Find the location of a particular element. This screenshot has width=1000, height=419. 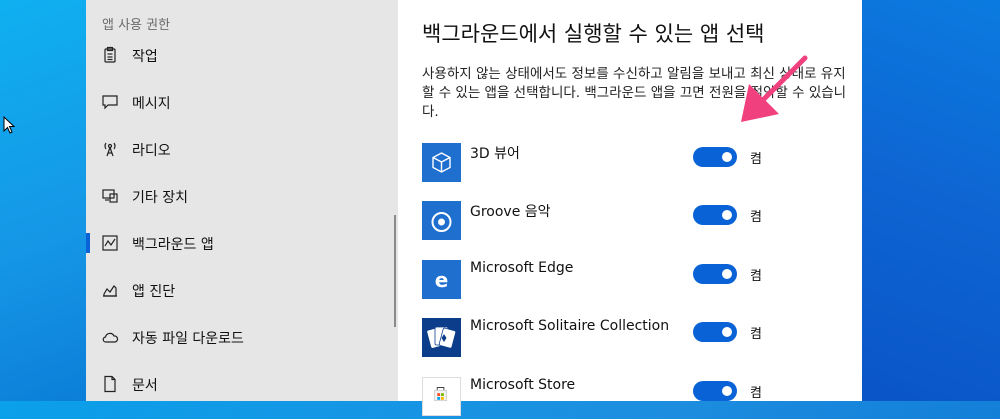

groove-music-icon is located at coordinates (441, 220).